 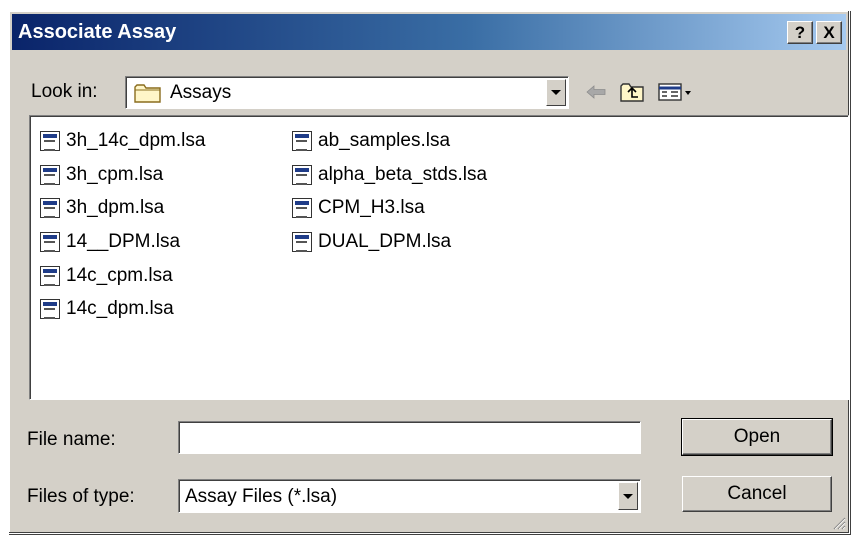 I want to click on view-menu-icon, so click(x=674, y=92).